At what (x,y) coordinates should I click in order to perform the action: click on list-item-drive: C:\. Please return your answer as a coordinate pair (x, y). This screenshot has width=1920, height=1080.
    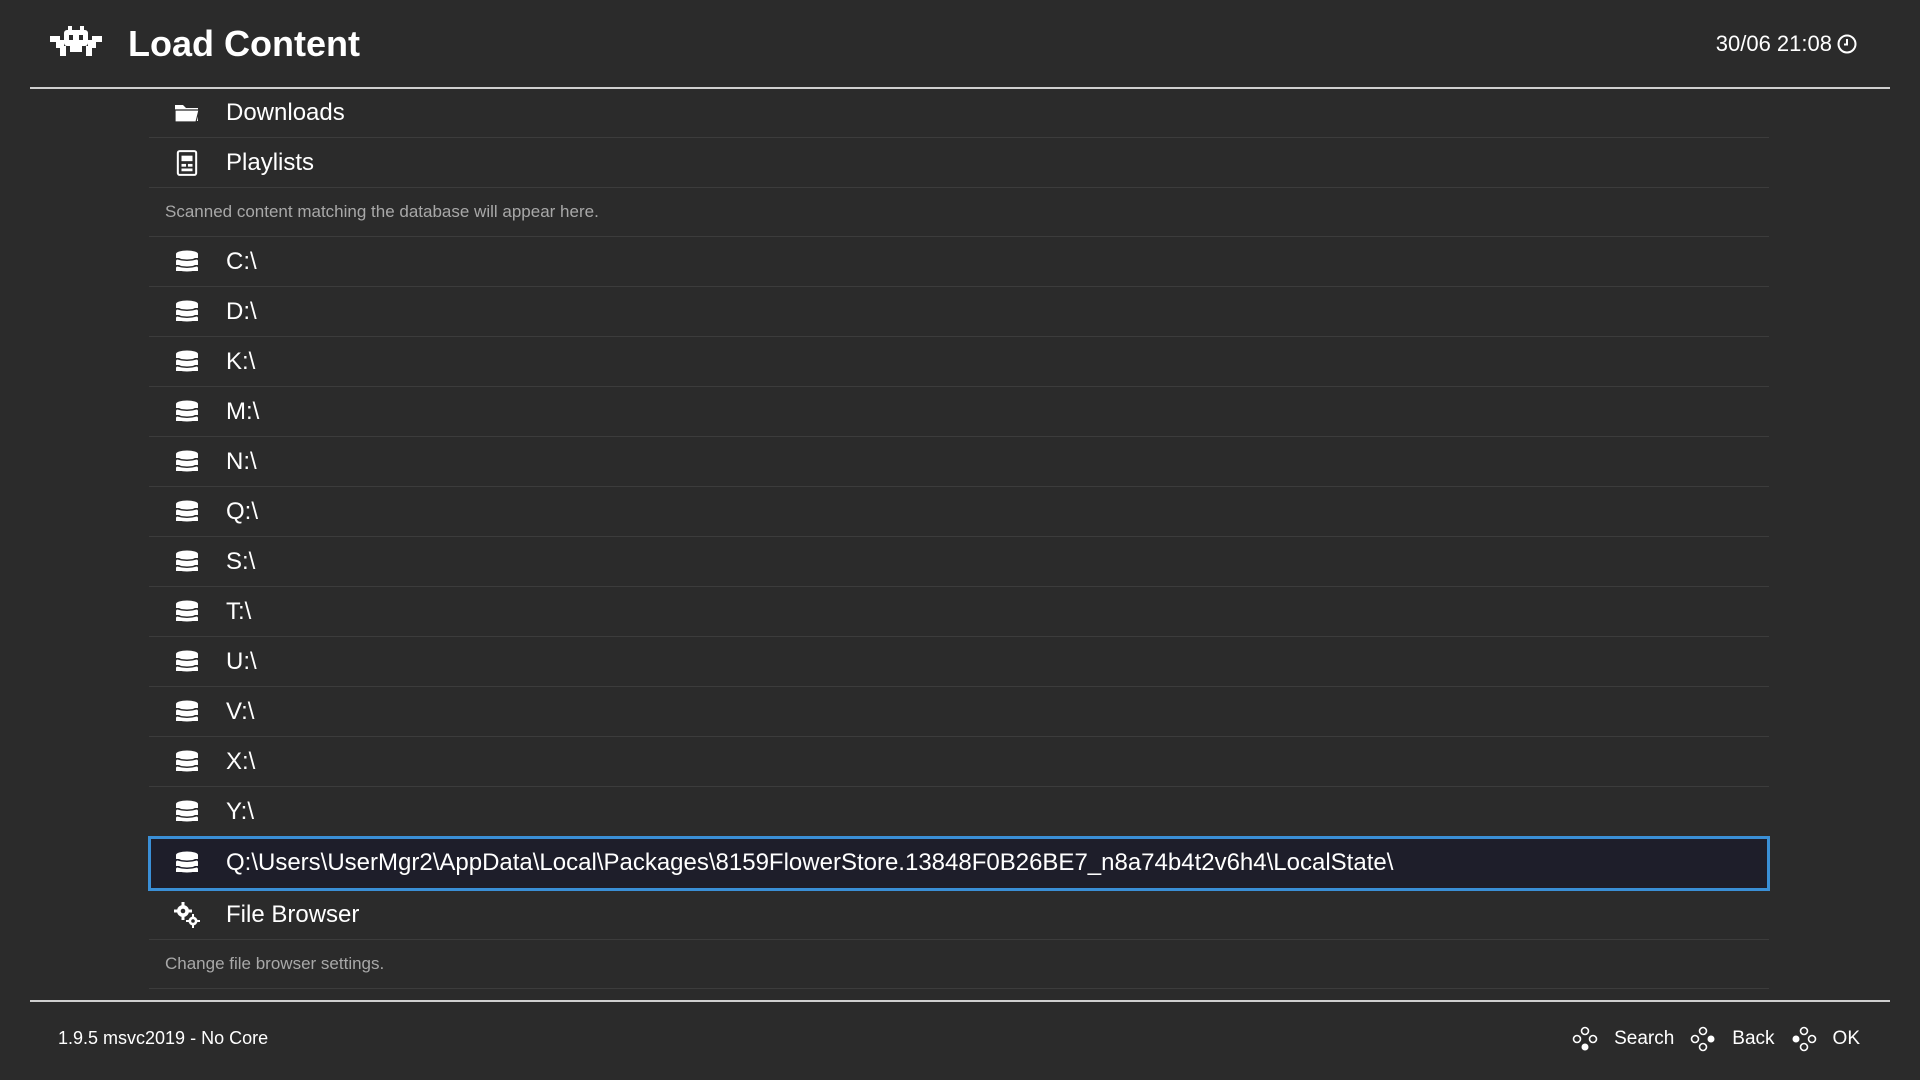
    Looking at the image, I should click on (959, 262).